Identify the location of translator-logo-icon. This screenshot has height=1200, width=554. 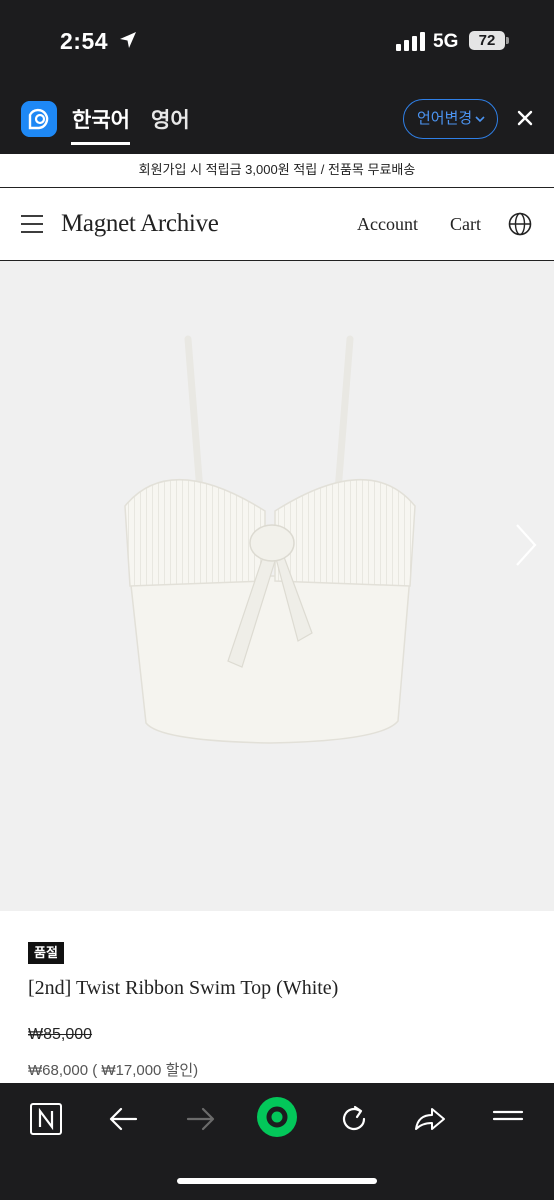
(39, 119).